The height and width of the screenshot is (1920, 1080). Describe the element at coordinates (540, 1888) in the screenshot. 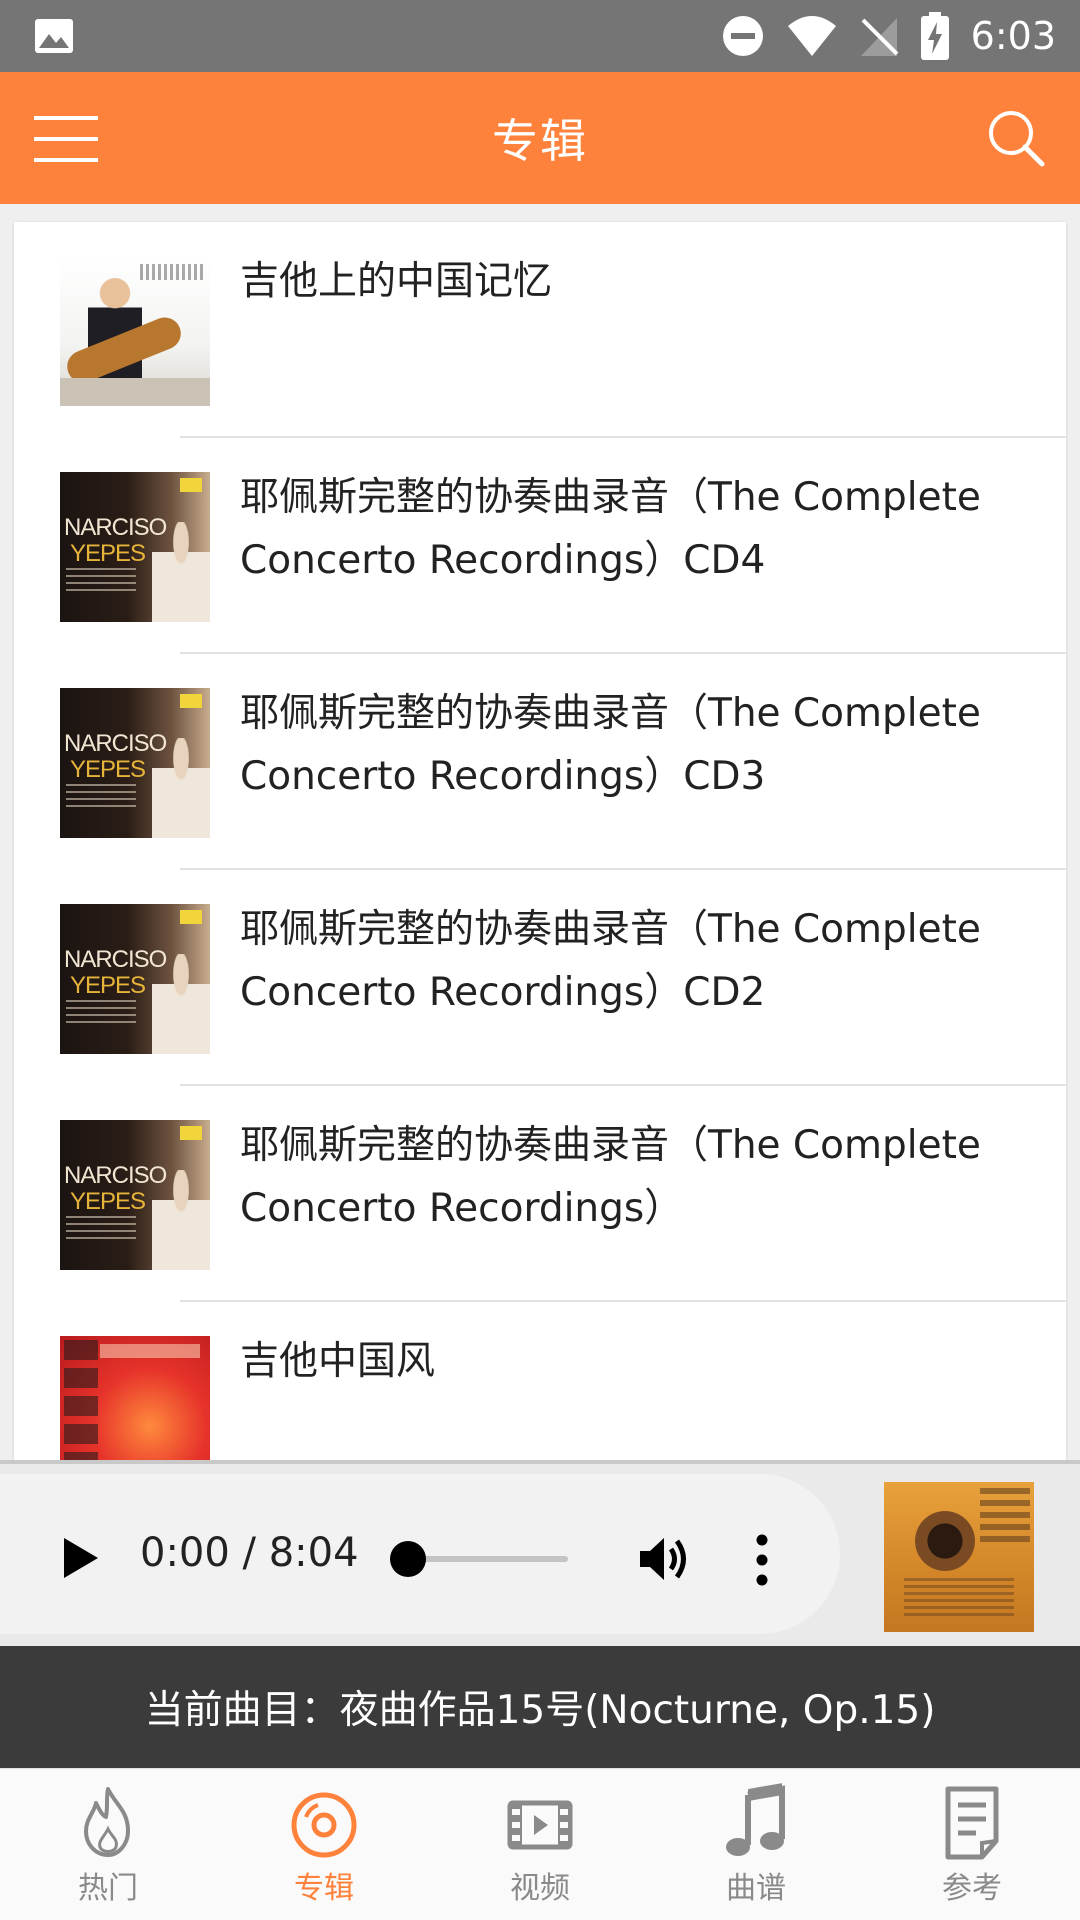

I see `nav-label: 视频` at that location.